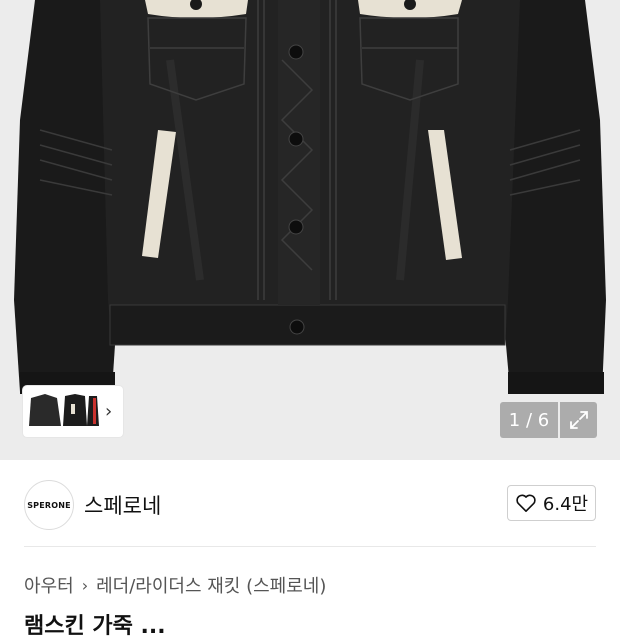  I want to click on brand-row: SPERONE 스페로네 6.4만, so click(310, 504).